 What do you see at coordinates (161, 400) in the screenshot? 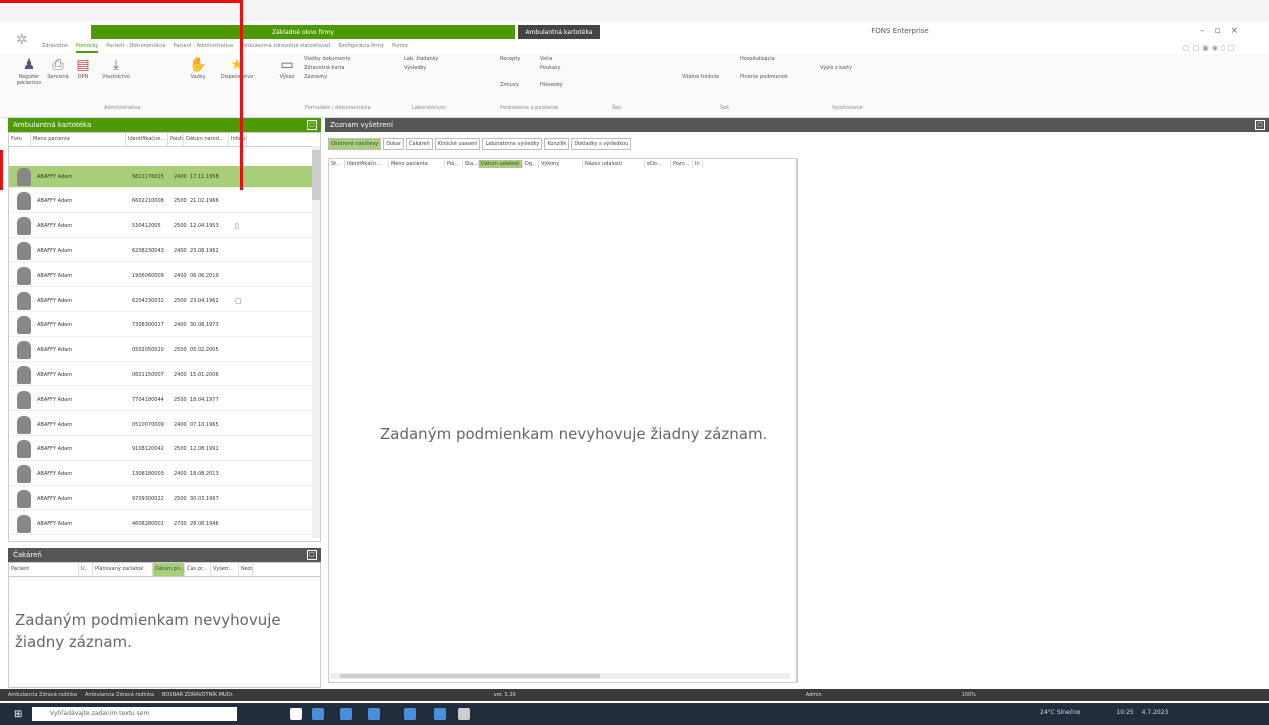
I see `patient-row: ABAFFY Adam 7704180044 2500 18.04.1977` at bounding box center [161, 400].